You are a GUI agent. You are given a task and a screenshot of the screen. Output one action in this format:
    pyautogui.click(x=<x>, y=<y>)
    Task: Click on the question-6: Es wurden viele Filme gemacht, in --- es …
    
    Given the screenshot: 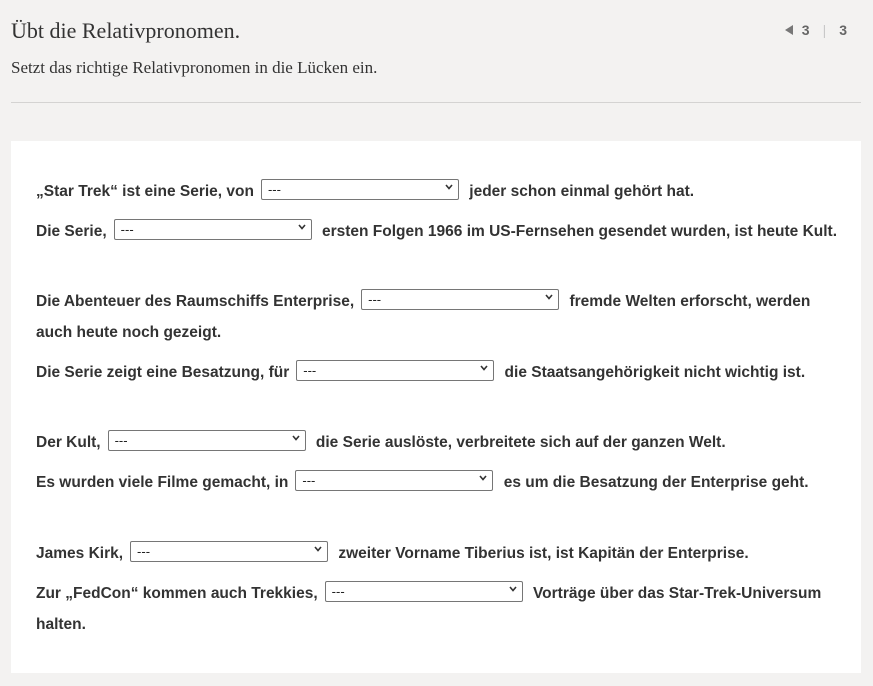 What is the action you would take?
    pyautogui.click(x=438, y=482)
    